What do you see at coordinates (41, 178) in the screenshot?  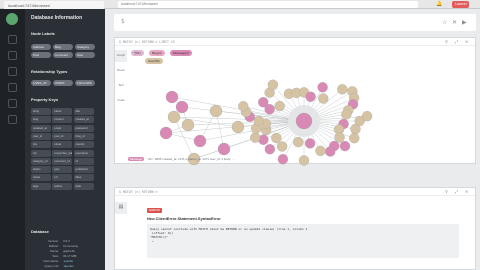 I see `property-key-chip: views` at bounding box center [41, 178].